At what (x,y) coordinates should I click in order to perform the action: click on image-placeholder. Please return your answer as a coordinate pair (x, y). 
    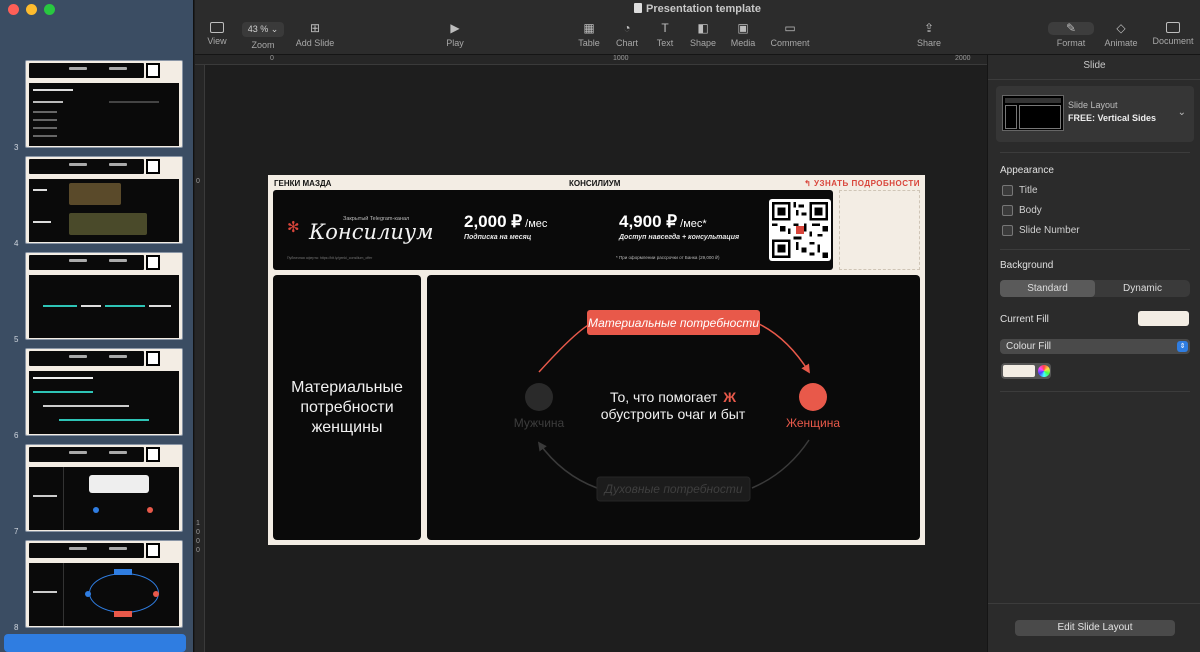
    Looking at the image, I should click on (879, 230).